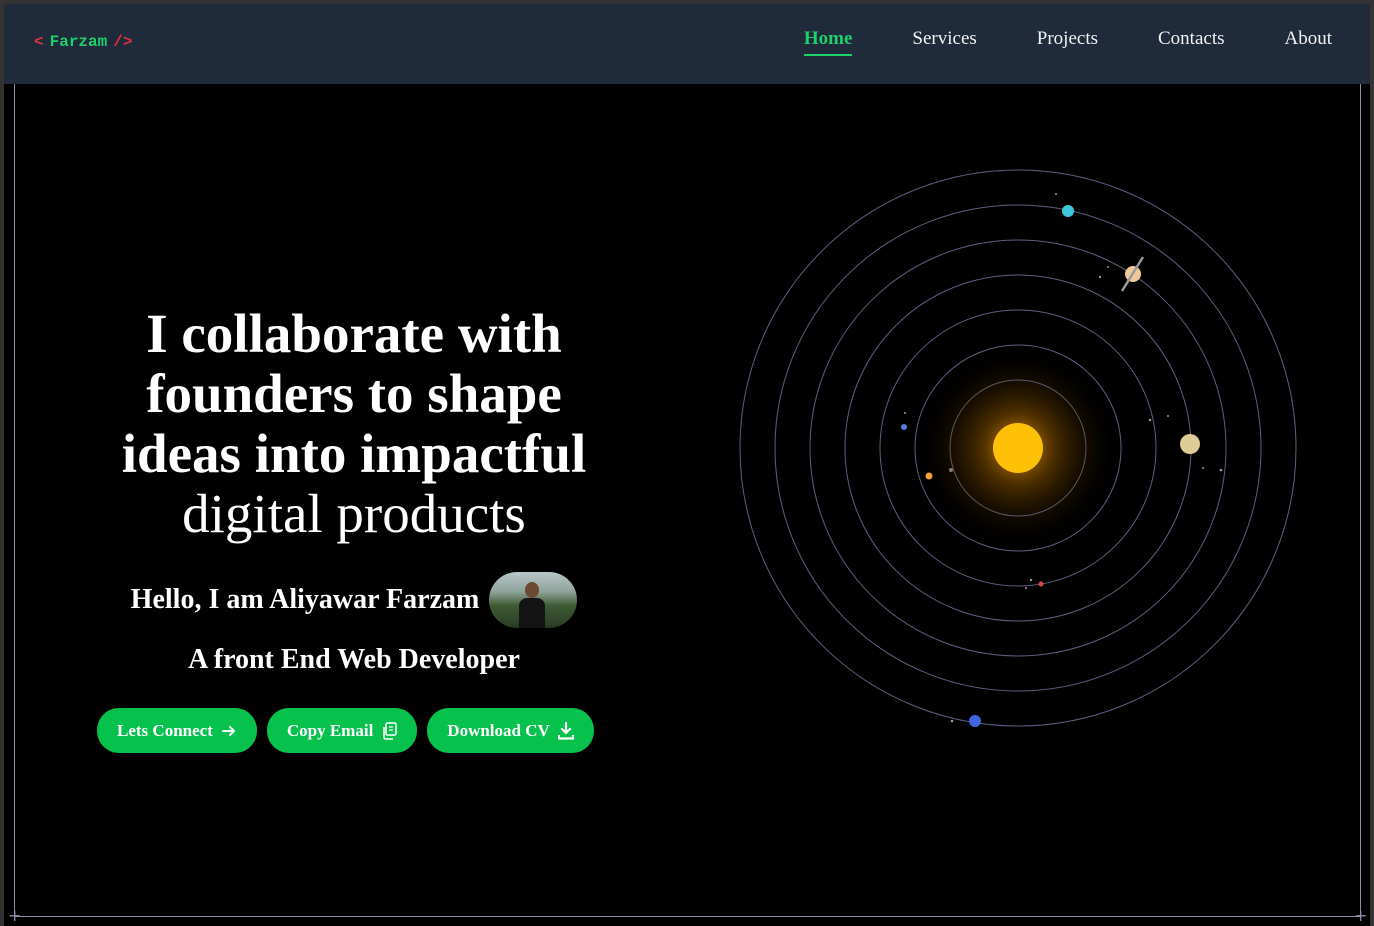 The image size is (1374, 926). What do you see at coordinates (904, 427) in the screenshot?
I see `planet-blue-small` at bounding box center [904, 427].